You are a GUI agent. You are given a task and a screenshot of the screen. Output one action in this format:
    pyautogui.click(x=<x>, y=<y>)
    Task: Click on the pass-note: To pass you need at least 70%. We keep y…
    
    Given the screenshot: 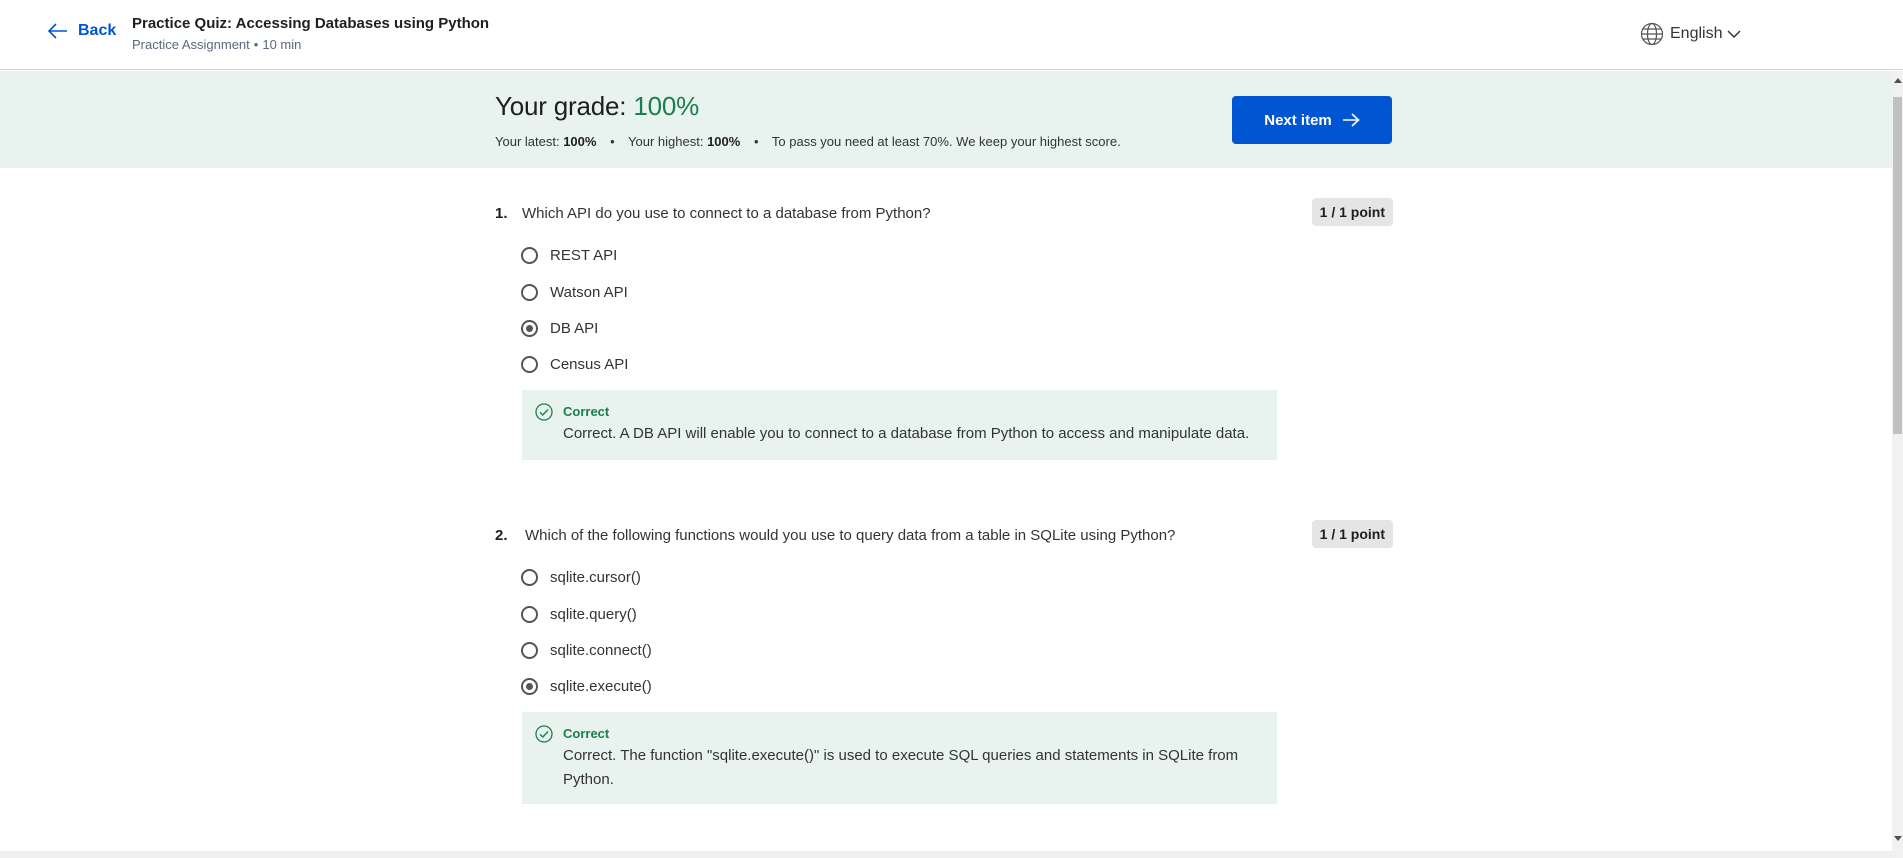 What is the action you would take?
    pyautogui.click(x=946, y=141)
    